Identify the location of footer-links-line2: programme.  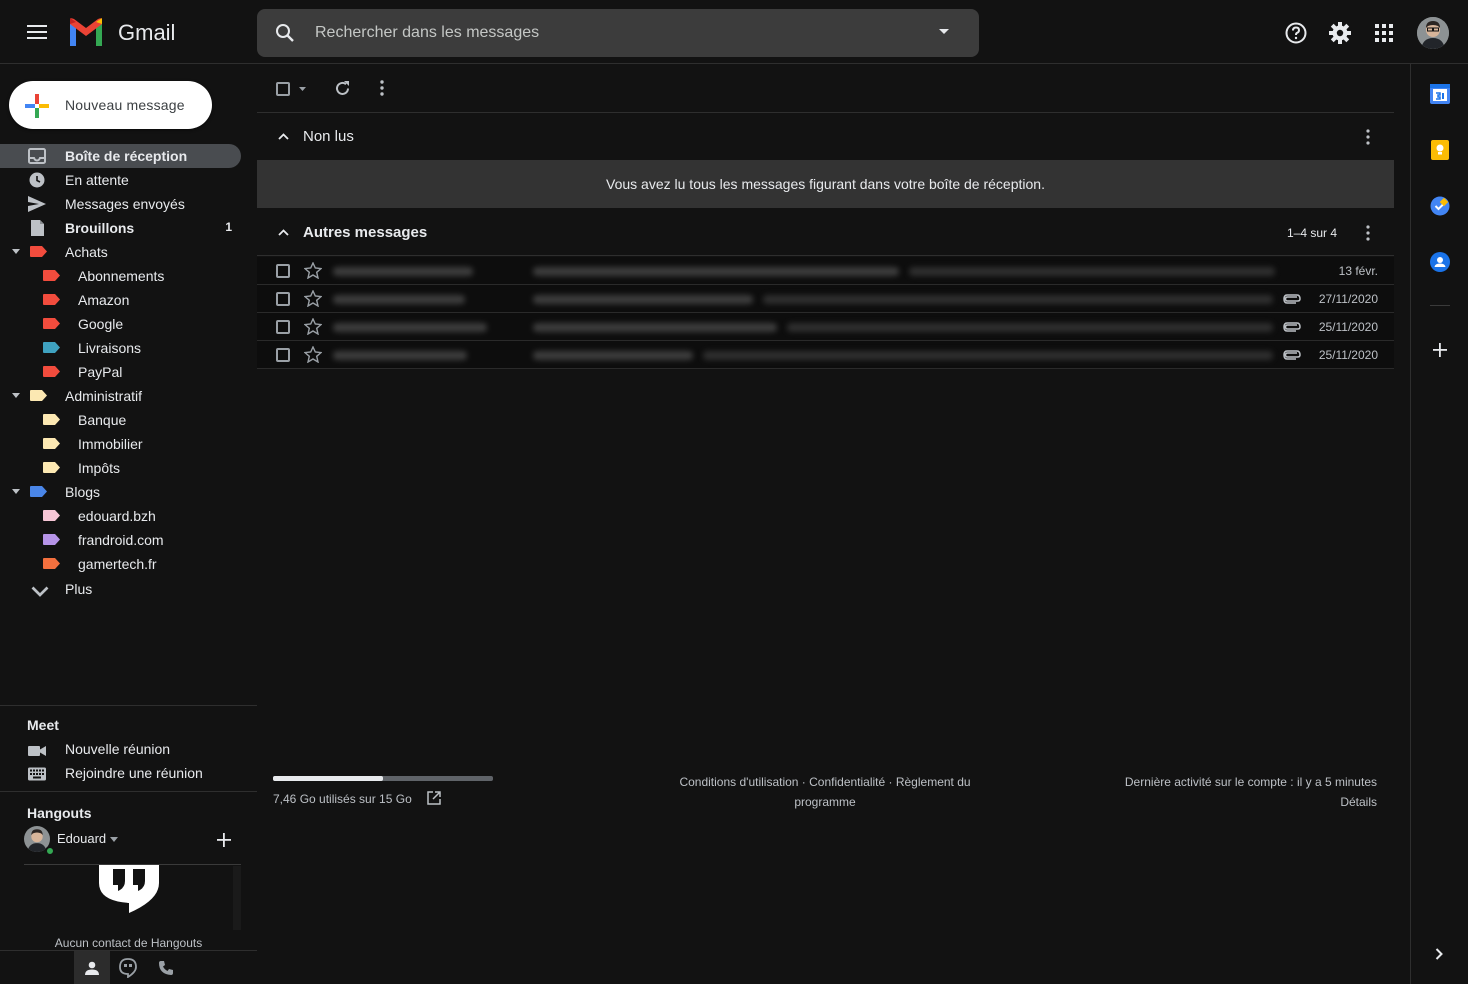
(825, 802).